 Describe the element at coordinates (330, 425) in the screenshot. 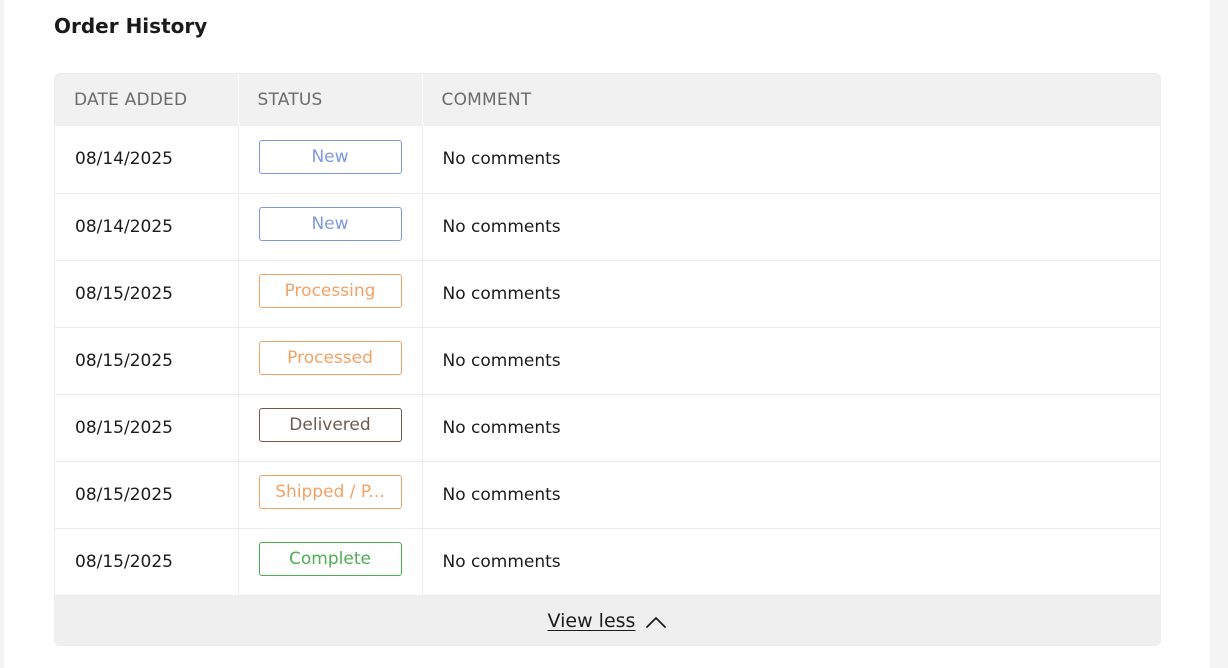

I see `status-badge: Delivered` at that location.